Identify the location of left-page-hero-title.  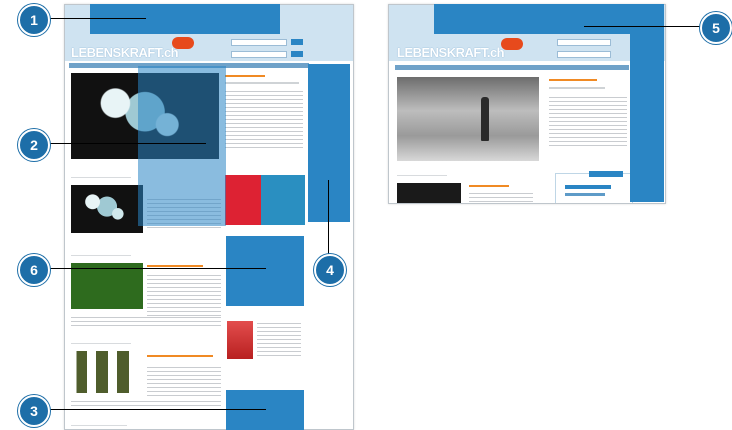
(262, 83).